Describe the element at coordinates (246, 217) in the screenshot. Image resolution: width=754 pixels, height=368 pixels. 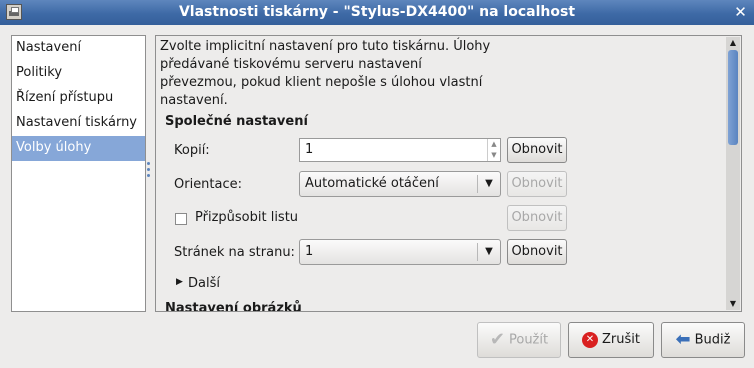
I see `fit-page-label: Přizpůsobit listu` at that location.